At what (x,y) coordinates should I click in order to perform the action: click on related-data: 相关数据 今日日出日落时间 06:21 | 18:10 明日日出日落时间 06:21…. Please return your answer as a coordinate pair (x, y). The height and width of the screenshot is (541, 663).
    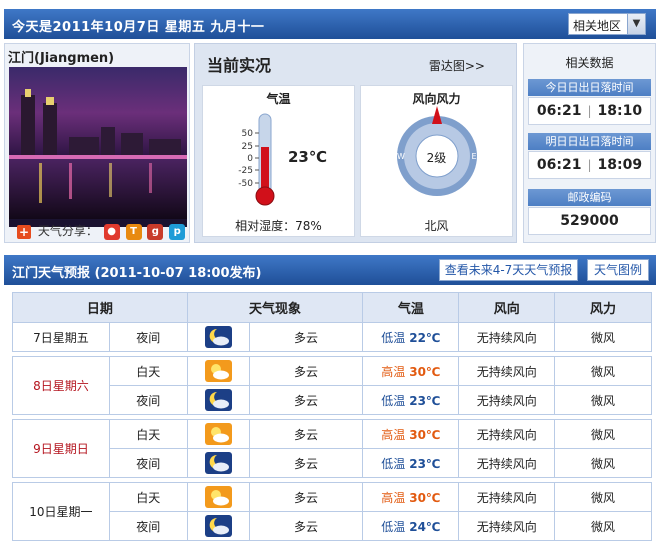
    Looking at the image, I should click on (589, 143).